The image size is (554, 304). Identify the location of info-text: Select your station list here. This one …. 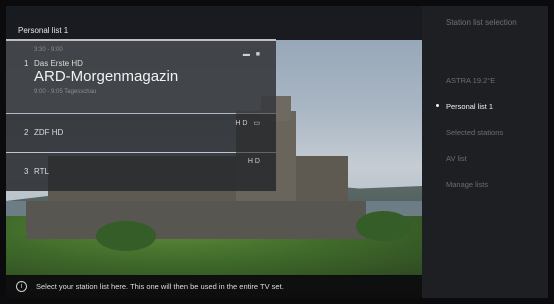
(160, 286).